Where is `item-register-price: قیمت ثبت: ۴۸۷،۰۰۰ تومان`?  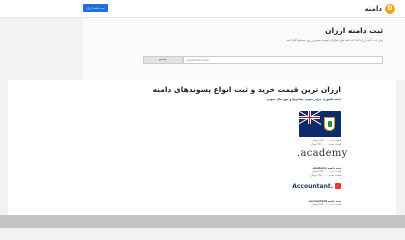
item-register-price: قیمت ثبت: ۴۸۷،۰۰۰ تومان is located at coordinates (326, 204).